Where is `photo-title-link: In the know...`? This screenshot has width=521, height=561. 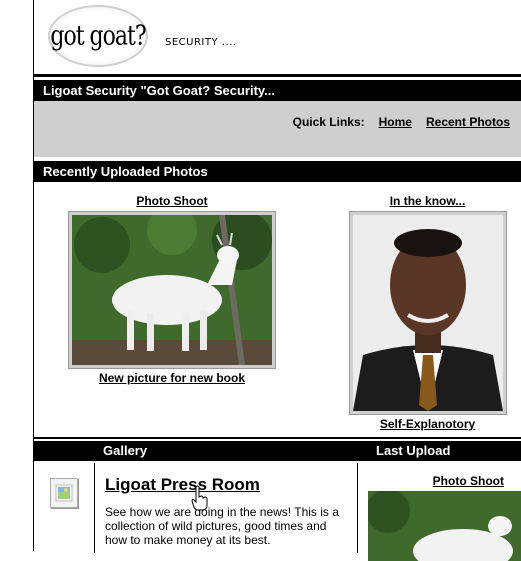 photo-title-link: In the know... is located at coordinates (428, 201).